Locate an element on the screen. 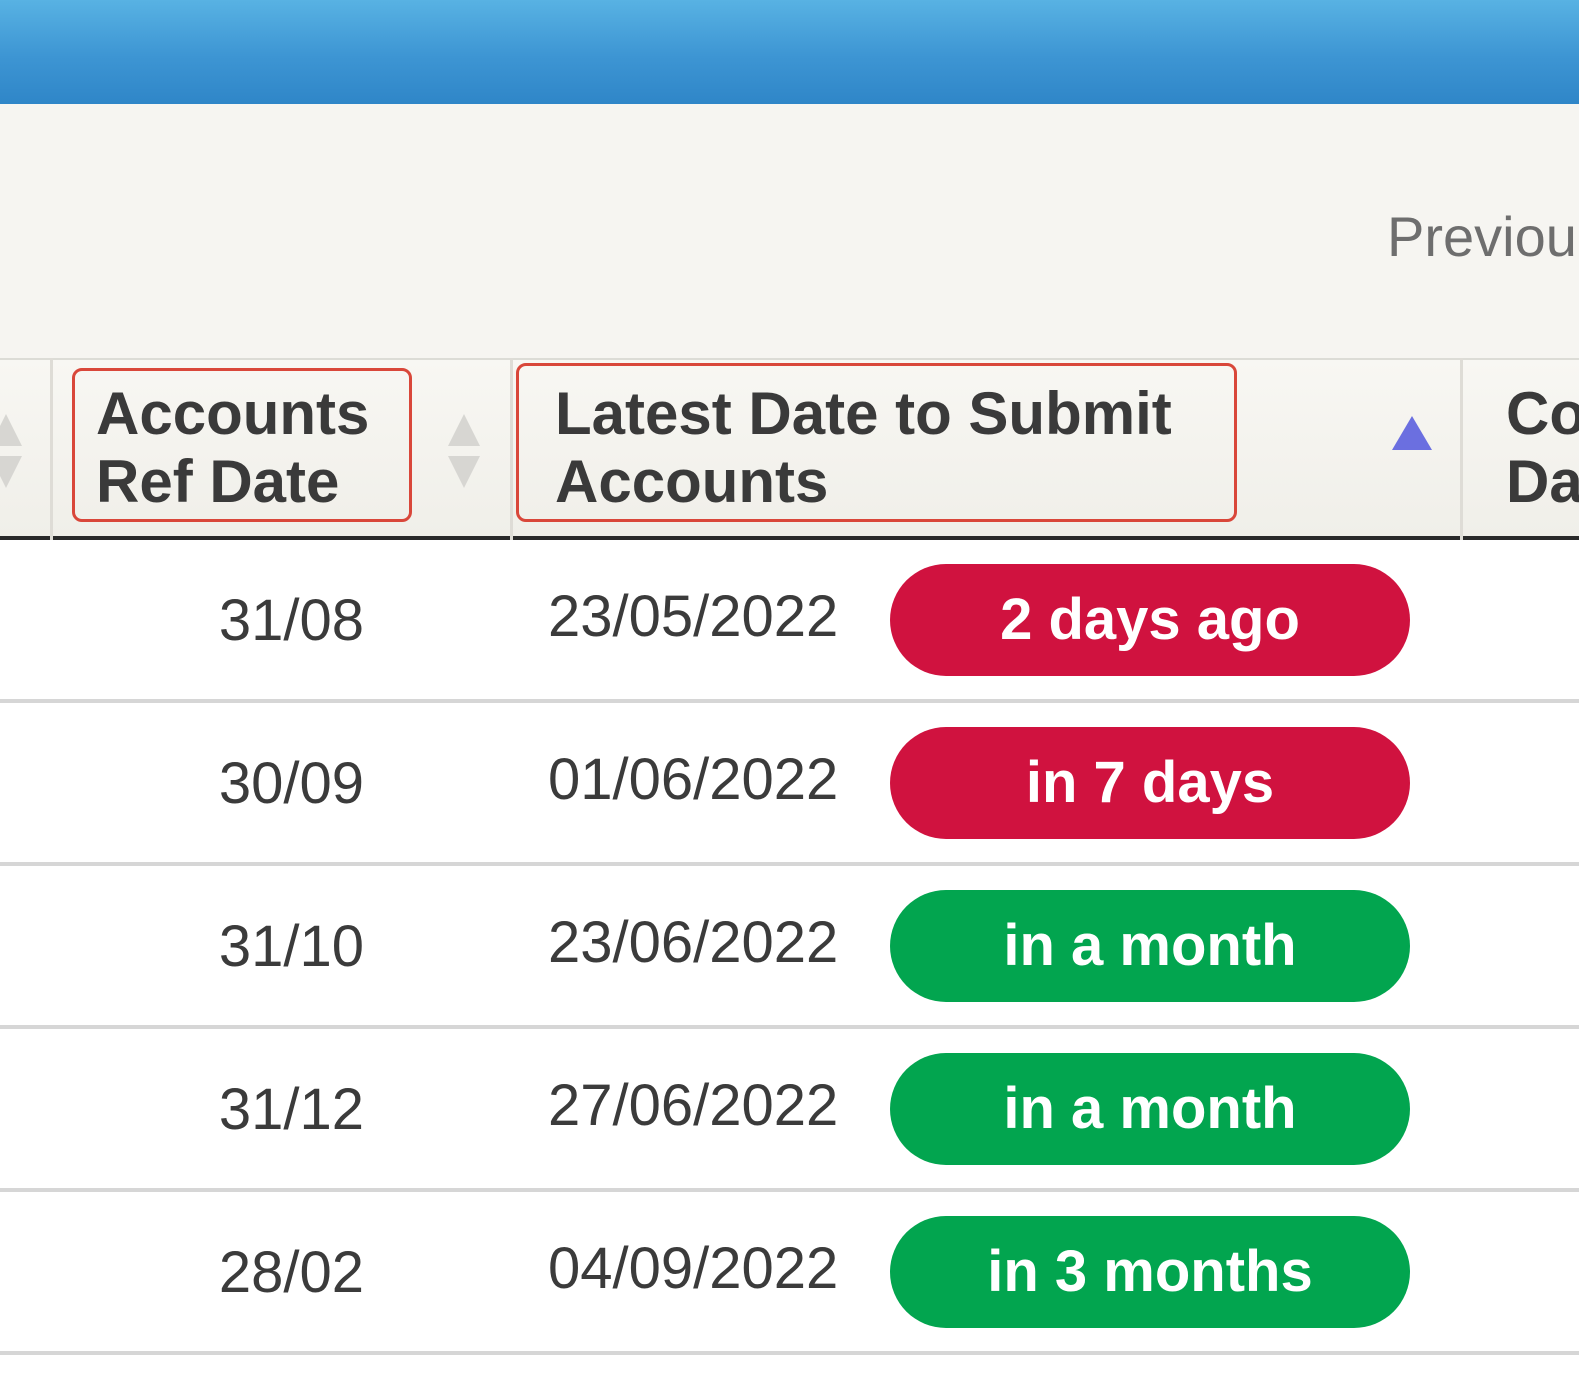 The height and width of the screenshot is (1374, 1579). sort-ascending-icon is located at coordinates (1412, 434).